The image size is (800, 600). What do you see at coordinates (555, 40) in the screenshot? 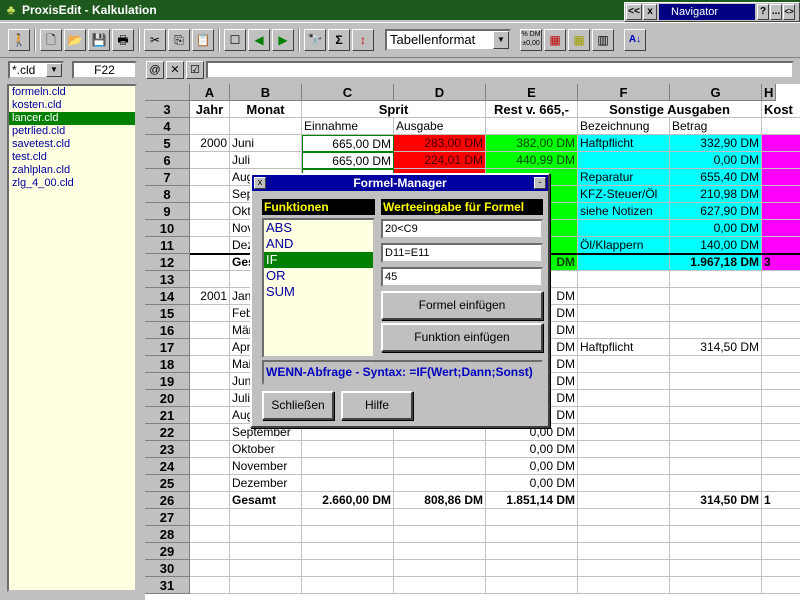
I see `grid-red-icon: ▦` at bounding box center [555, 40].